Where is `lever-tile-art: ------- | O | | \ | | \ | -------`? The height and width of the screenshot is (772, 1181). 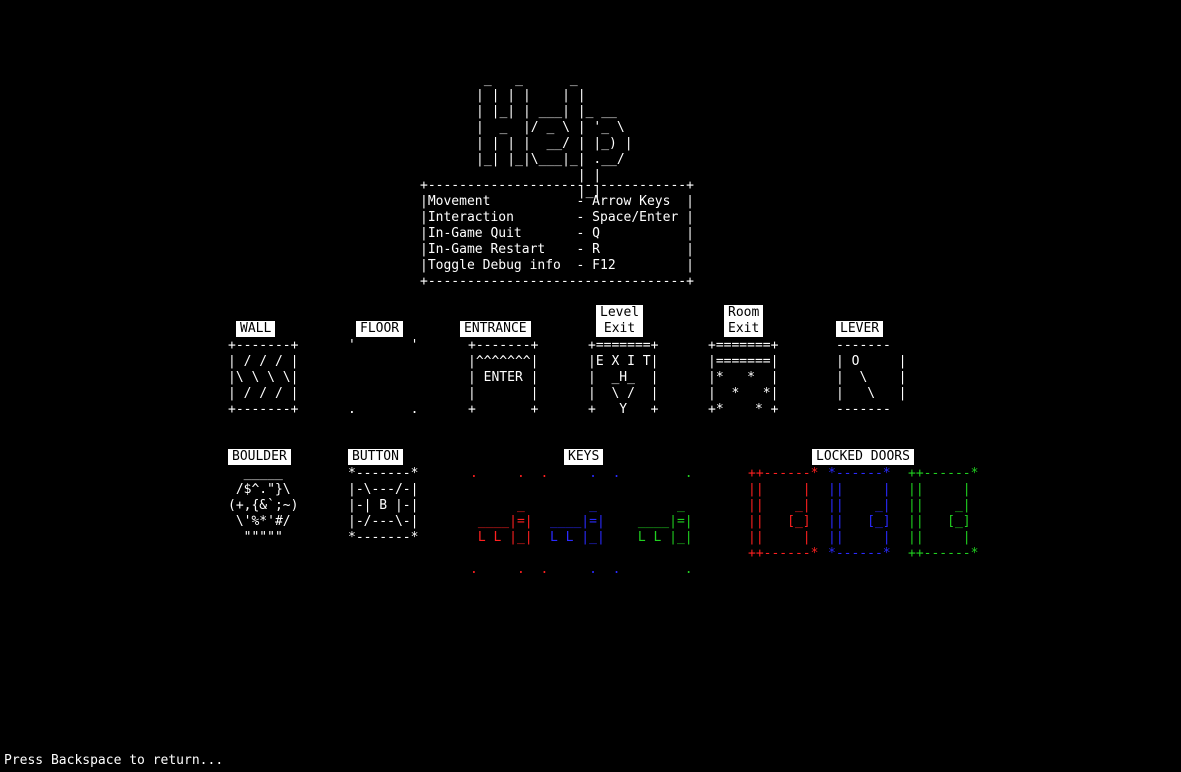
lever-tile-art: ------- | O | | \ | | \ | ------- is located at coordinates (871, 377).